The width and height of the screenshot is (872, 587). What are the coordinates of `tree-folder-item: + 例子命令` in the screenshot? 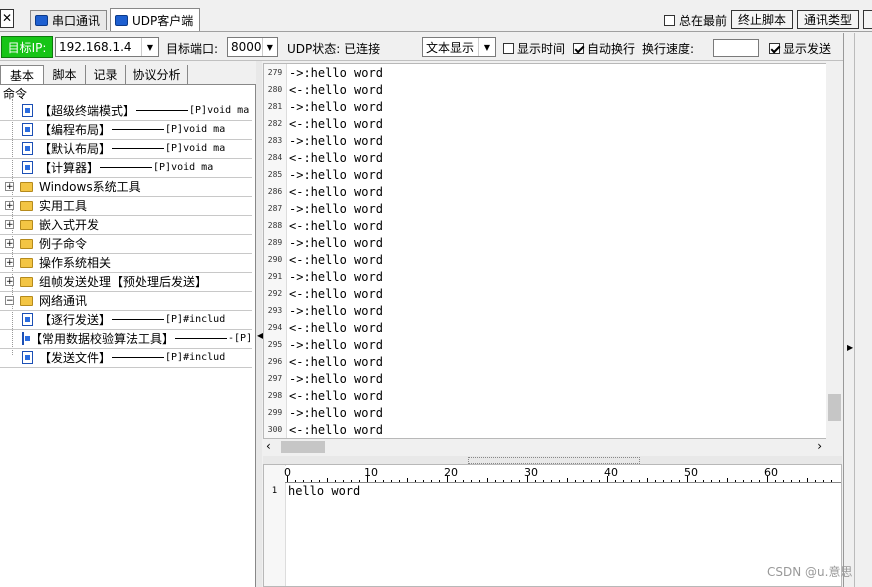 It's located at (126, 244).